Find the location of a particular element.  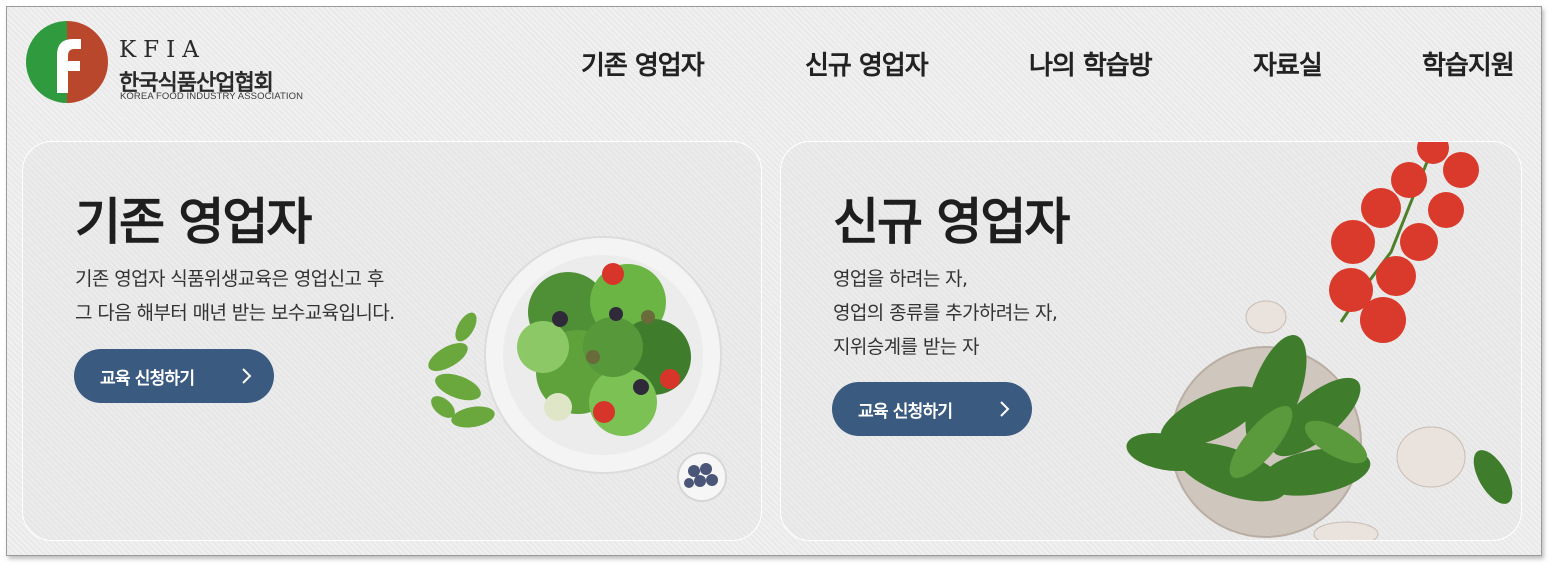

card-description-line: 기존 영업자 식품위생교육은 영업신고 후 is located at coordinates (229, 279).